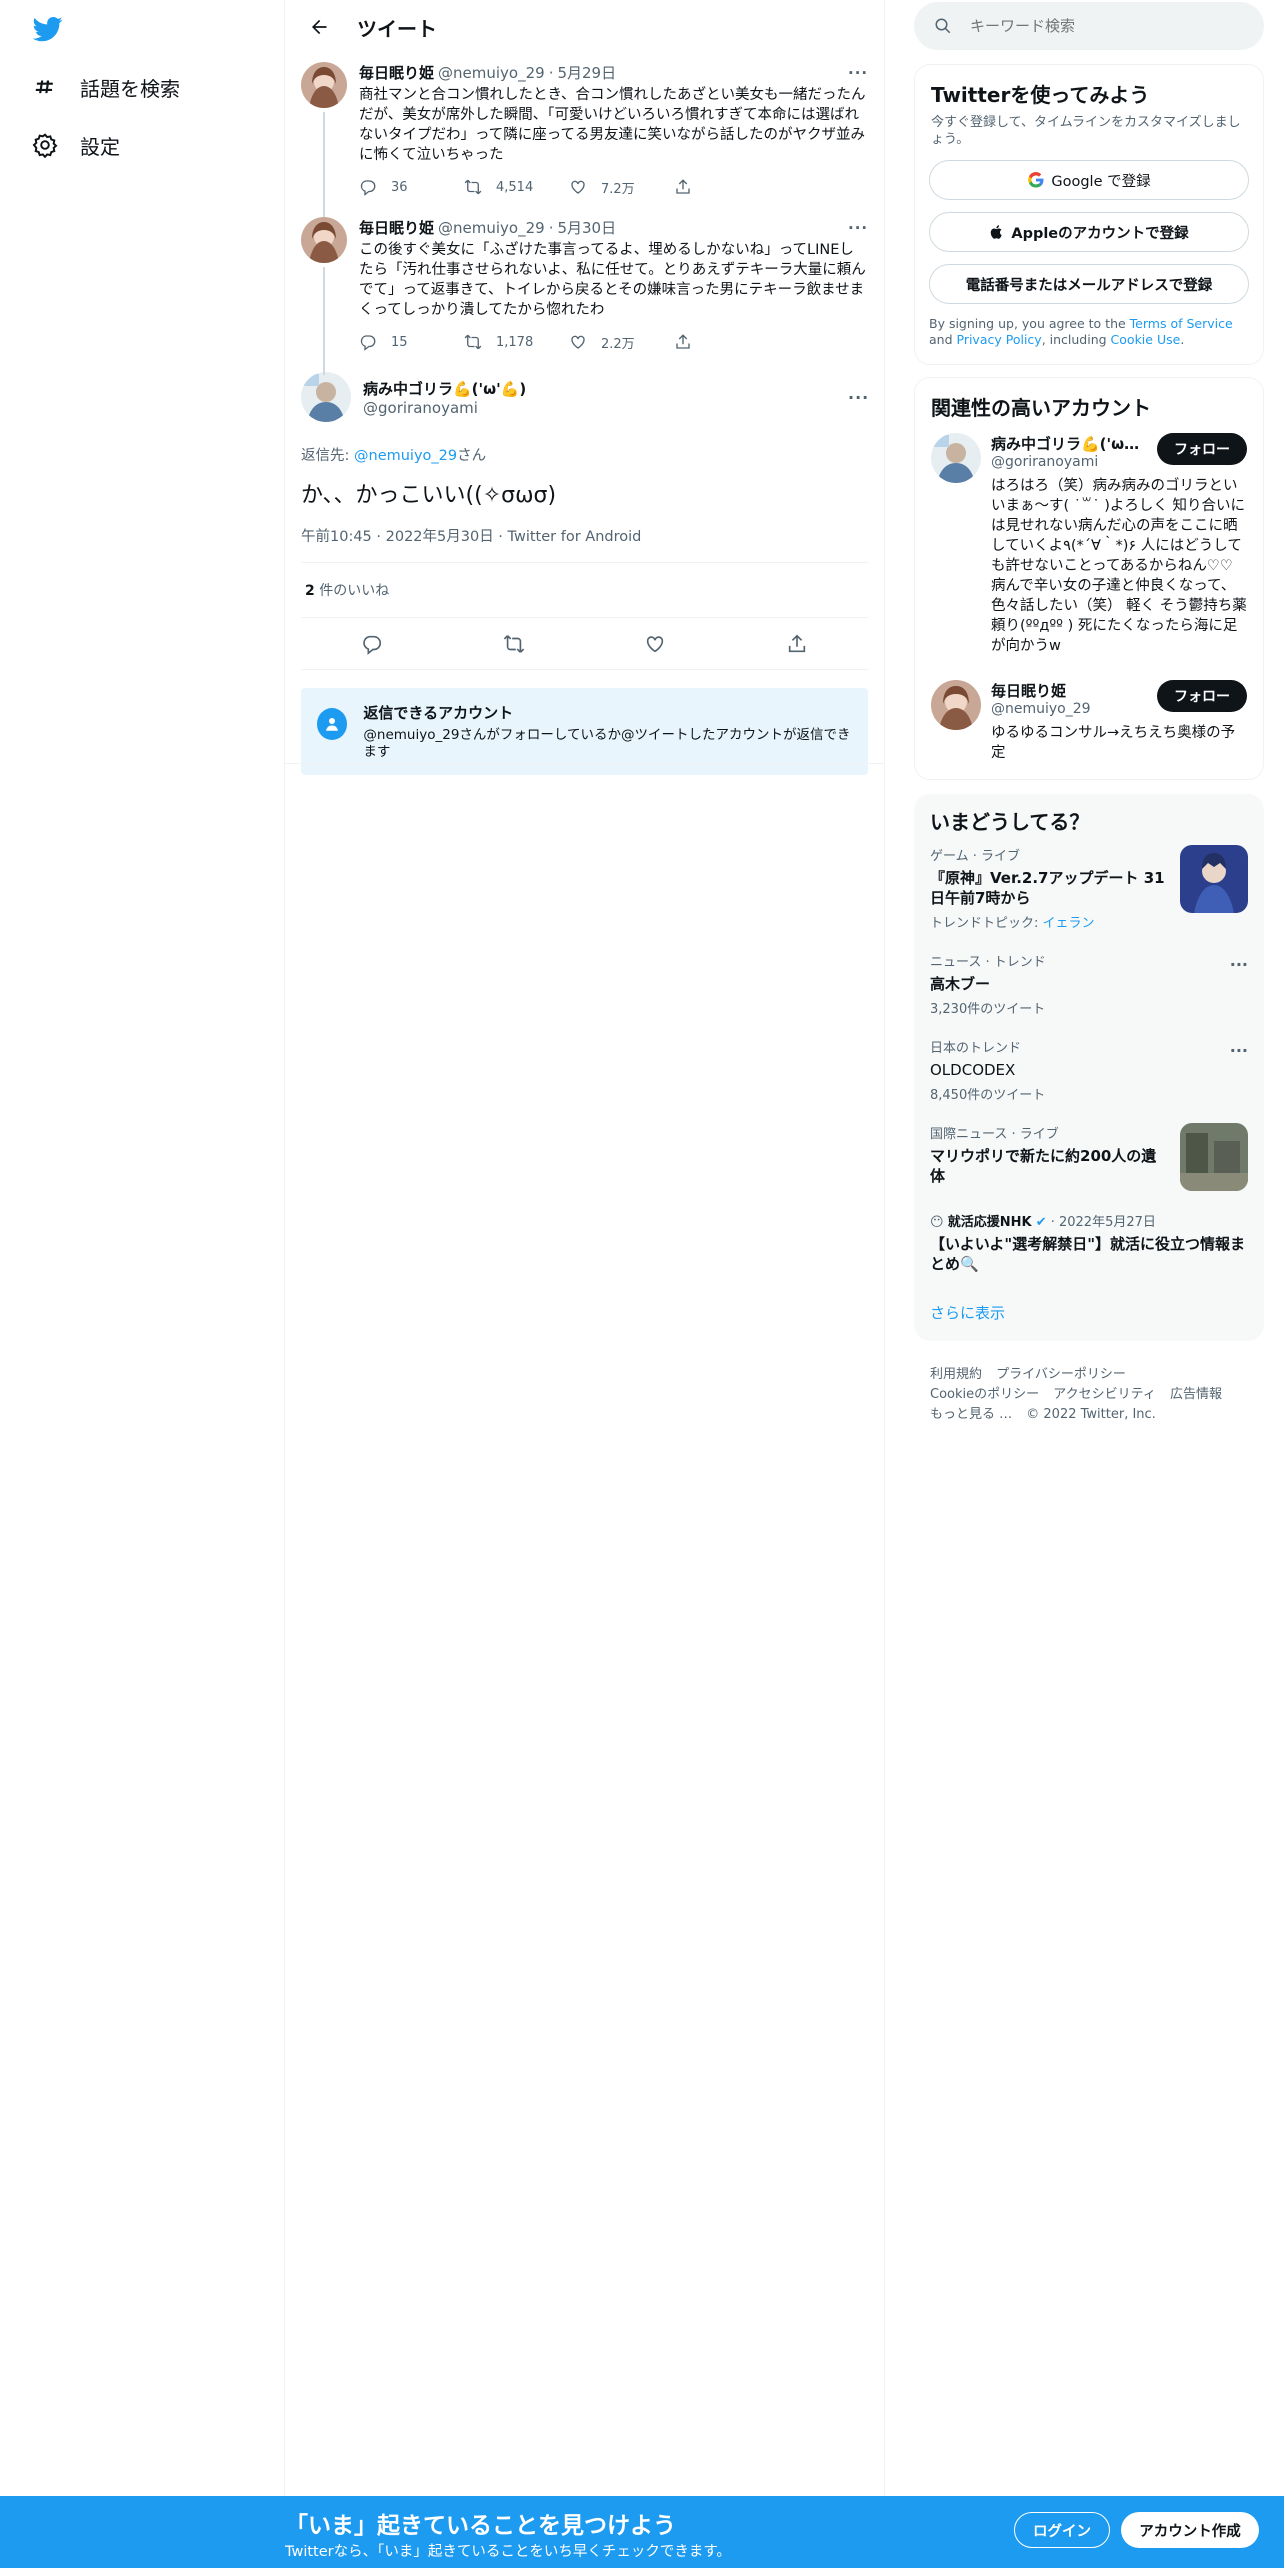  Describe the element at coordinates (1089, 1312) in the screenshot. I see `show-more-link: さらに表示` at that location.